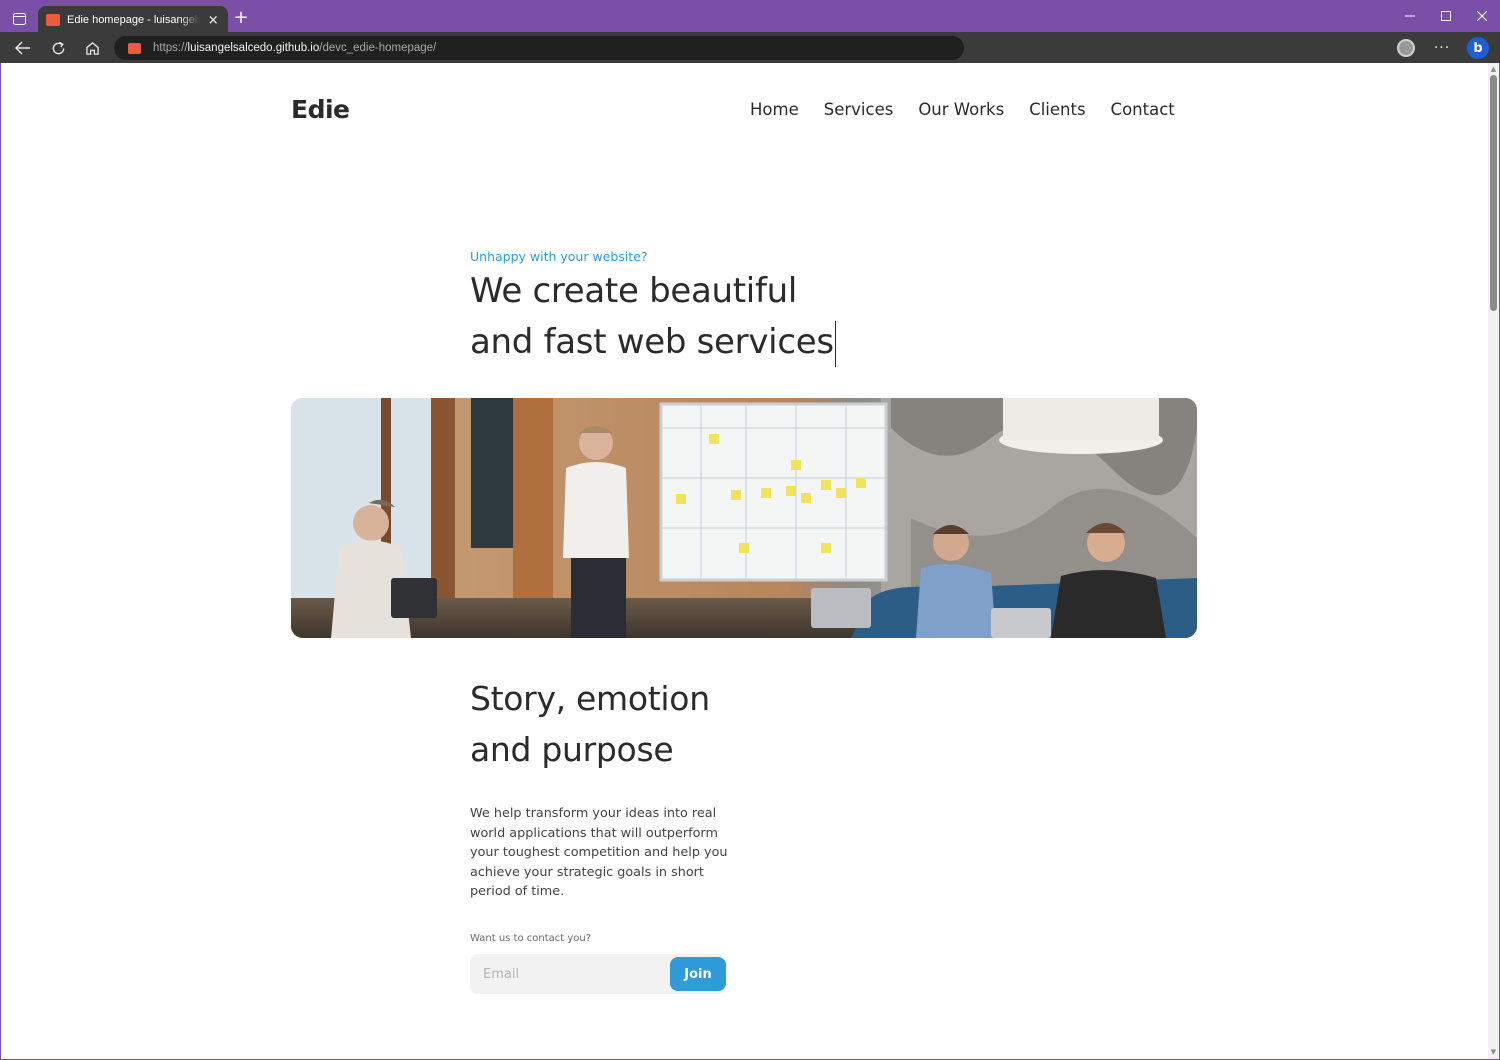  What do you see at coordinates (213, 20) in the screenshot?
I see `close-tab-icon: ×` at bounding box center [213, 20].